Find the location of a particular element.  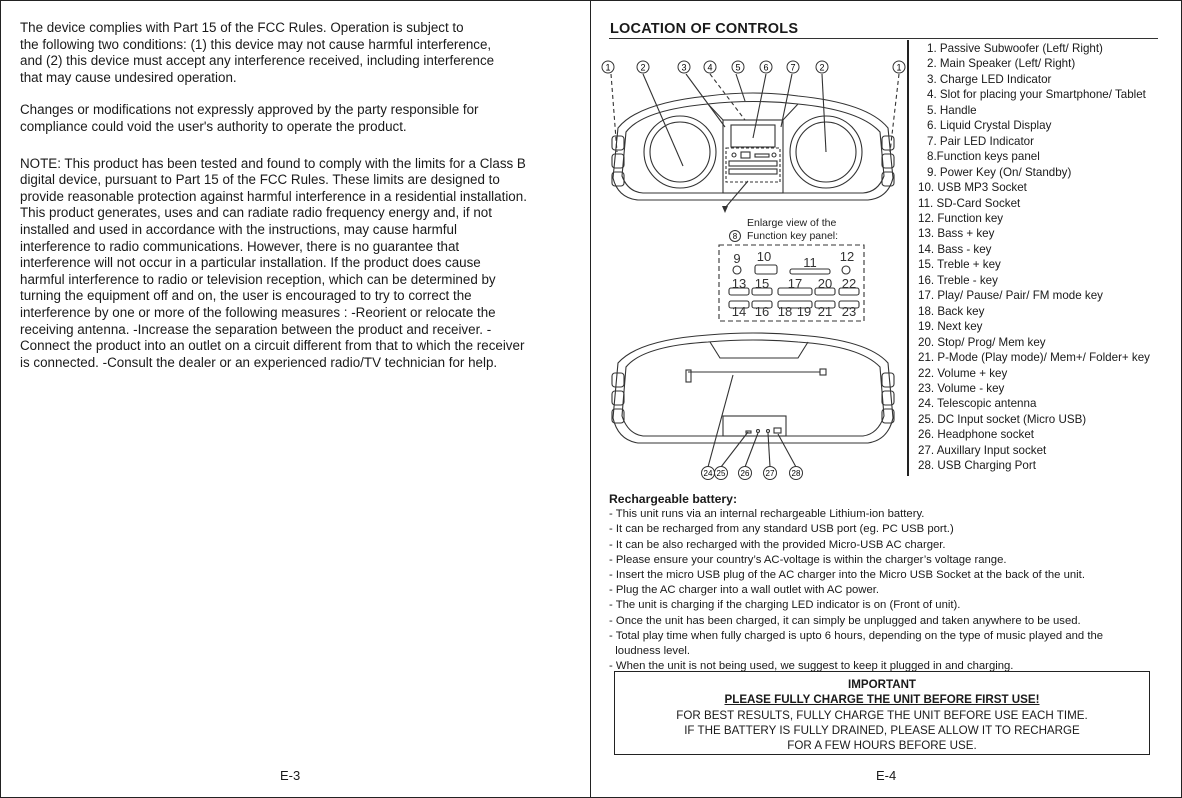

front-callout-leaders is located at coordinates (755, 141).